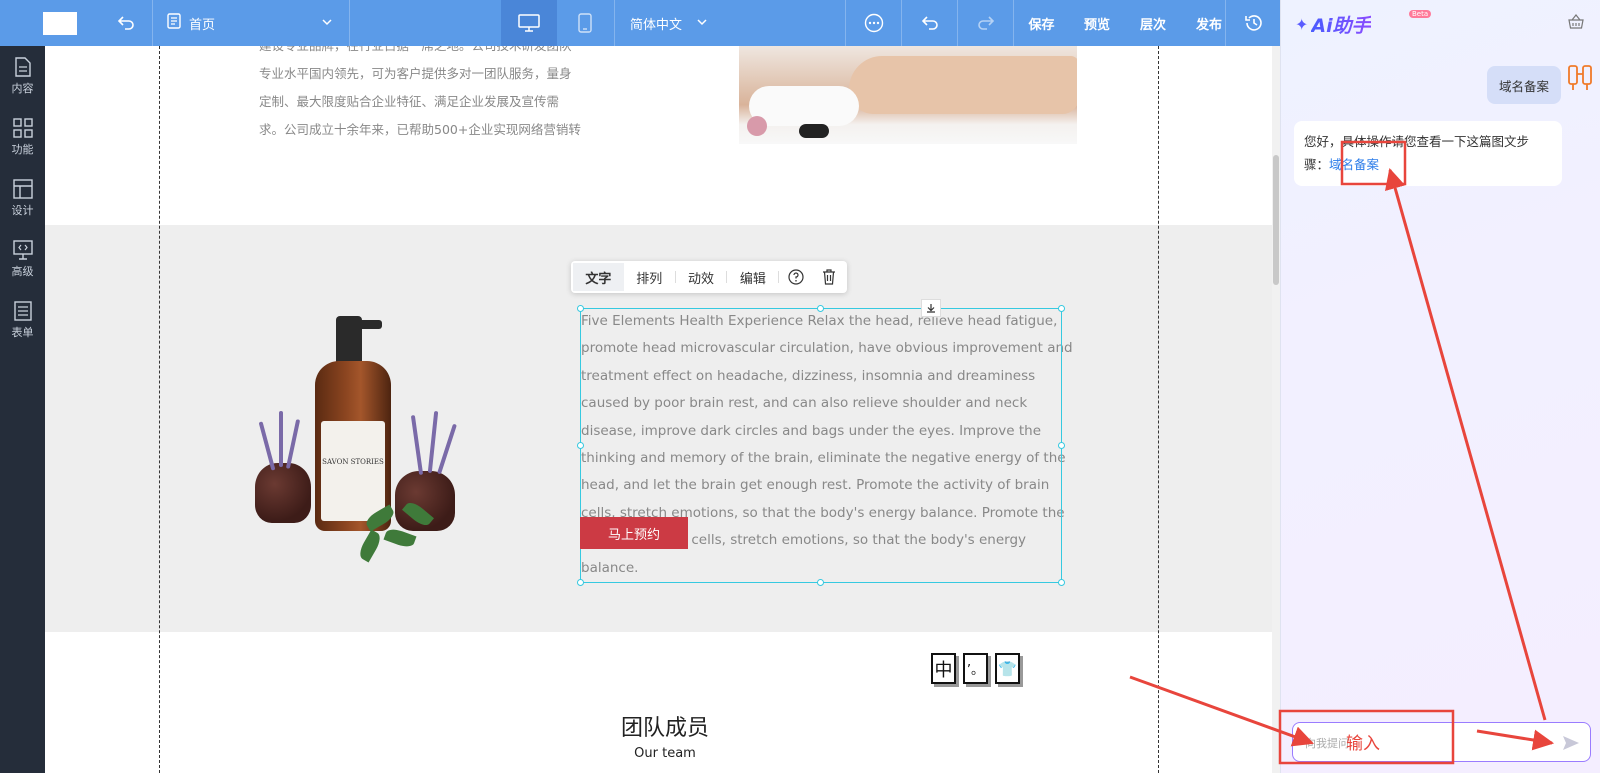 The height and width of the screenshot is (773, 1600). Describe the element at coordinates (22, 127) in the screenshot. I see `grid-icon` at that location.